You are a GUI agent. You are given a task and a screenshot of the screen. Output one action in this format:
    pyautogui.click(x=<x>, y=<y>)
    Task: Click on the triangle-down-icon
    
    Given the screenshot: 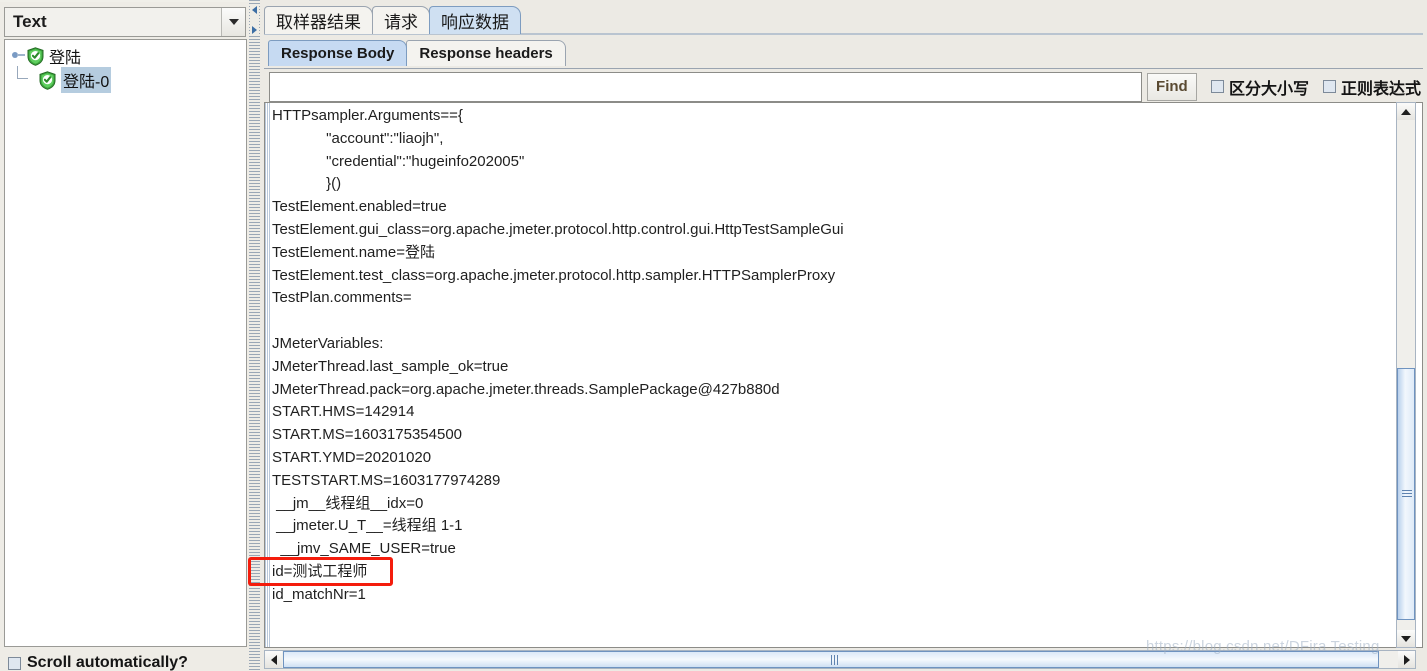 What is the action you would take?
    pyautogui.click(x=1406, y=638)
    